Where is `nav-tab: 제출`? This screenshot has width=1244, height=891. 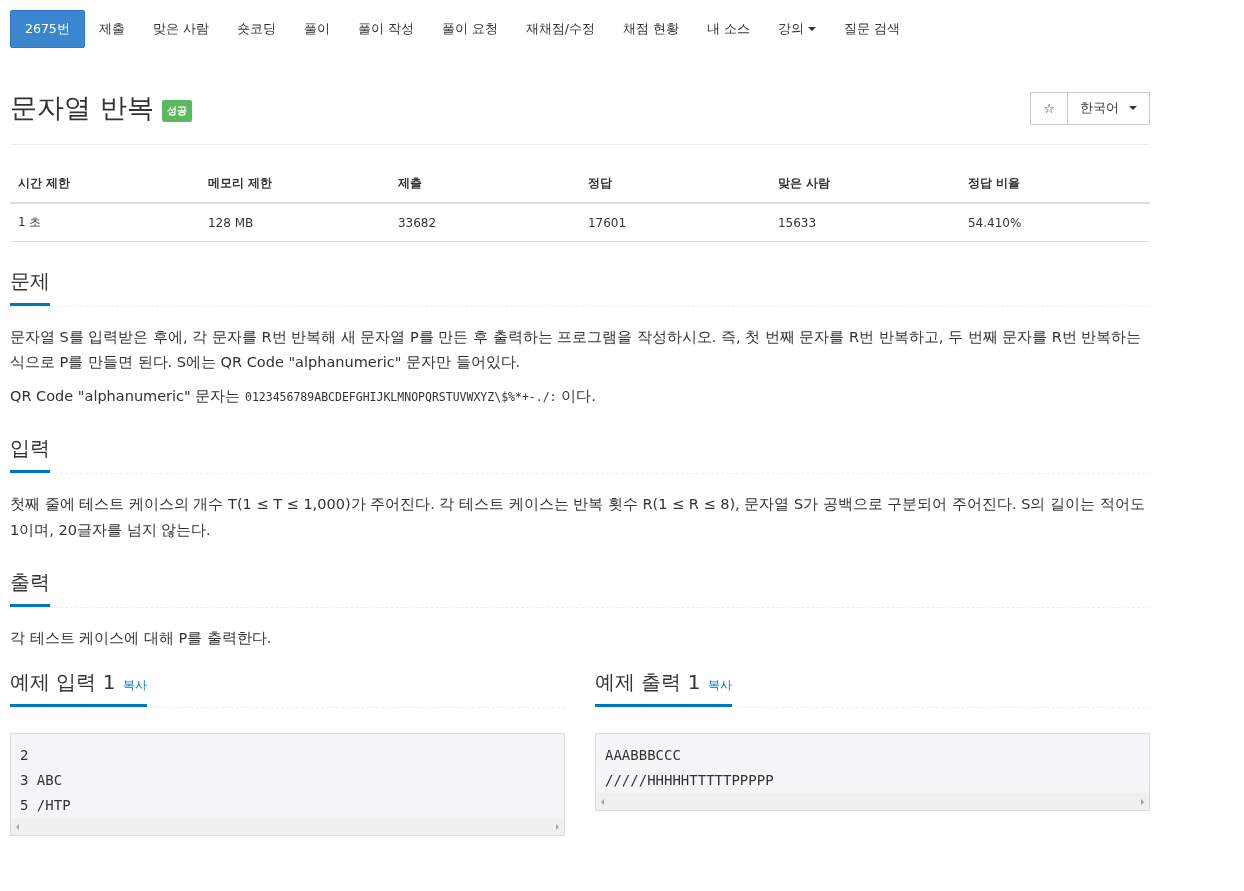
nav-tab: 제출 is located at coordinates (111, 29).